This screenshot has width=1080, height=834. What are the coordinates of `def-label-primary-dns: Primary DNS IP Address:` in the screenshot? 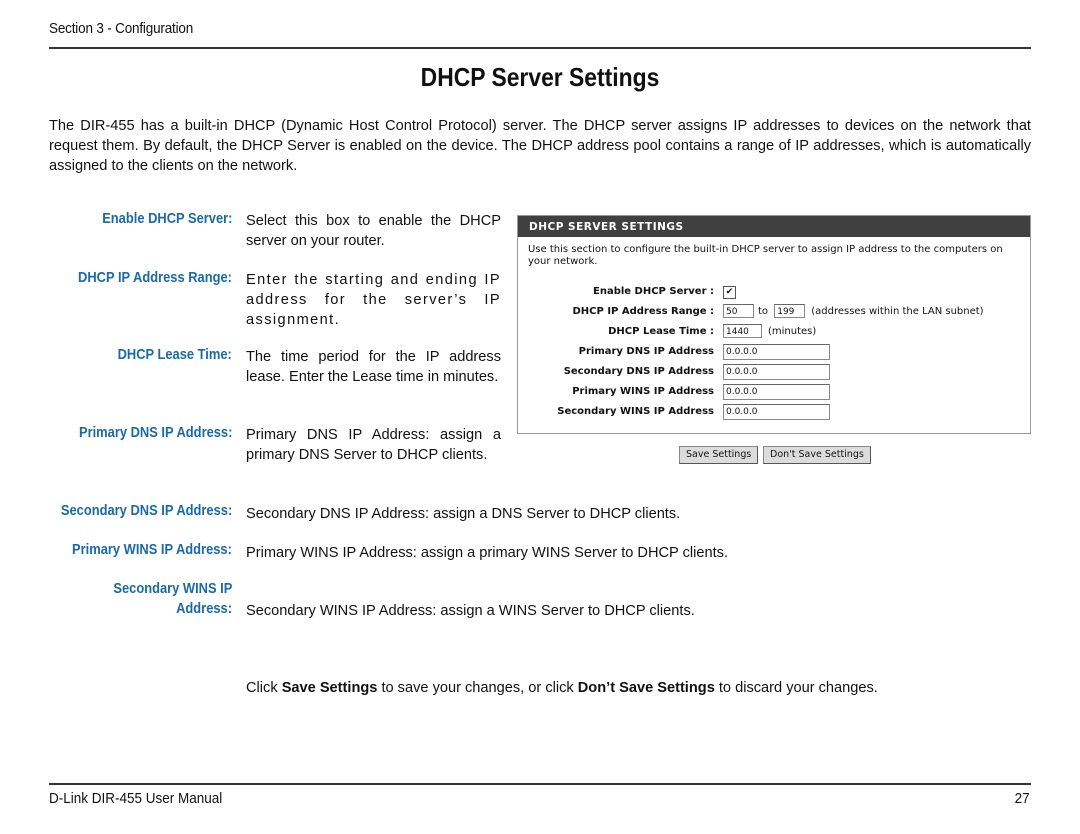 It's located at (155, 432).